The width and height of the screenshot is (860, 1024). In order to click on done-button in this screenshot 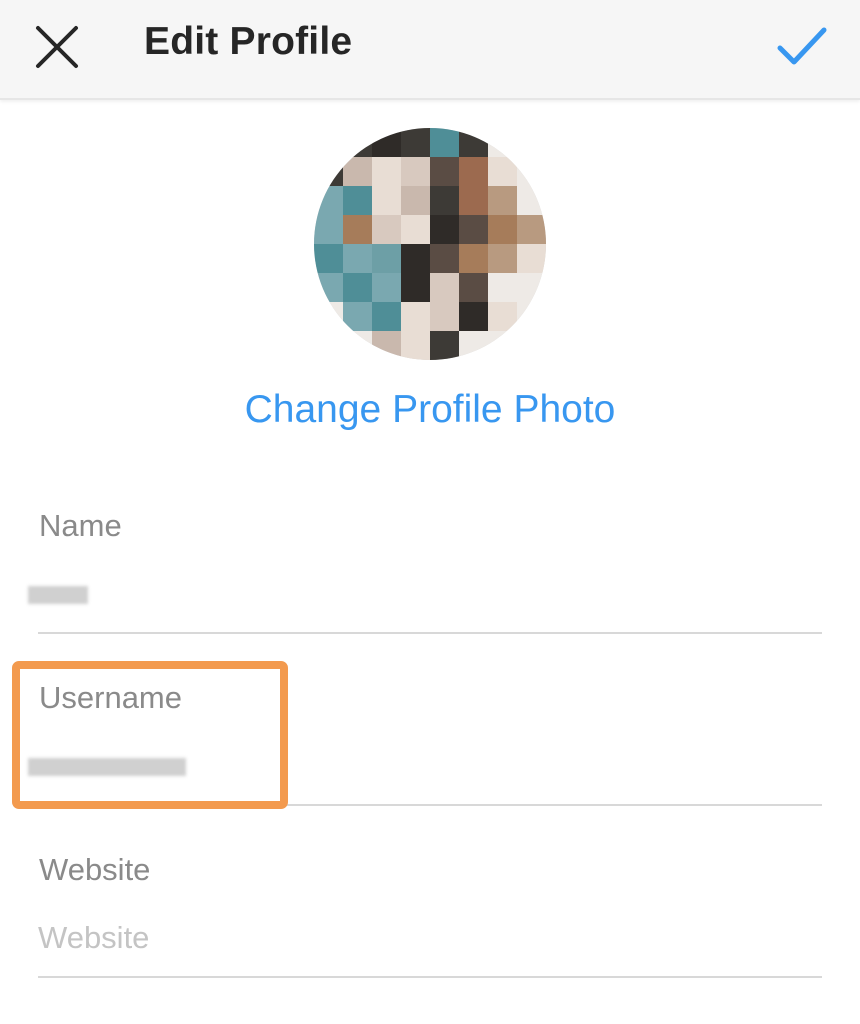, I will do `click(802, 46)`.